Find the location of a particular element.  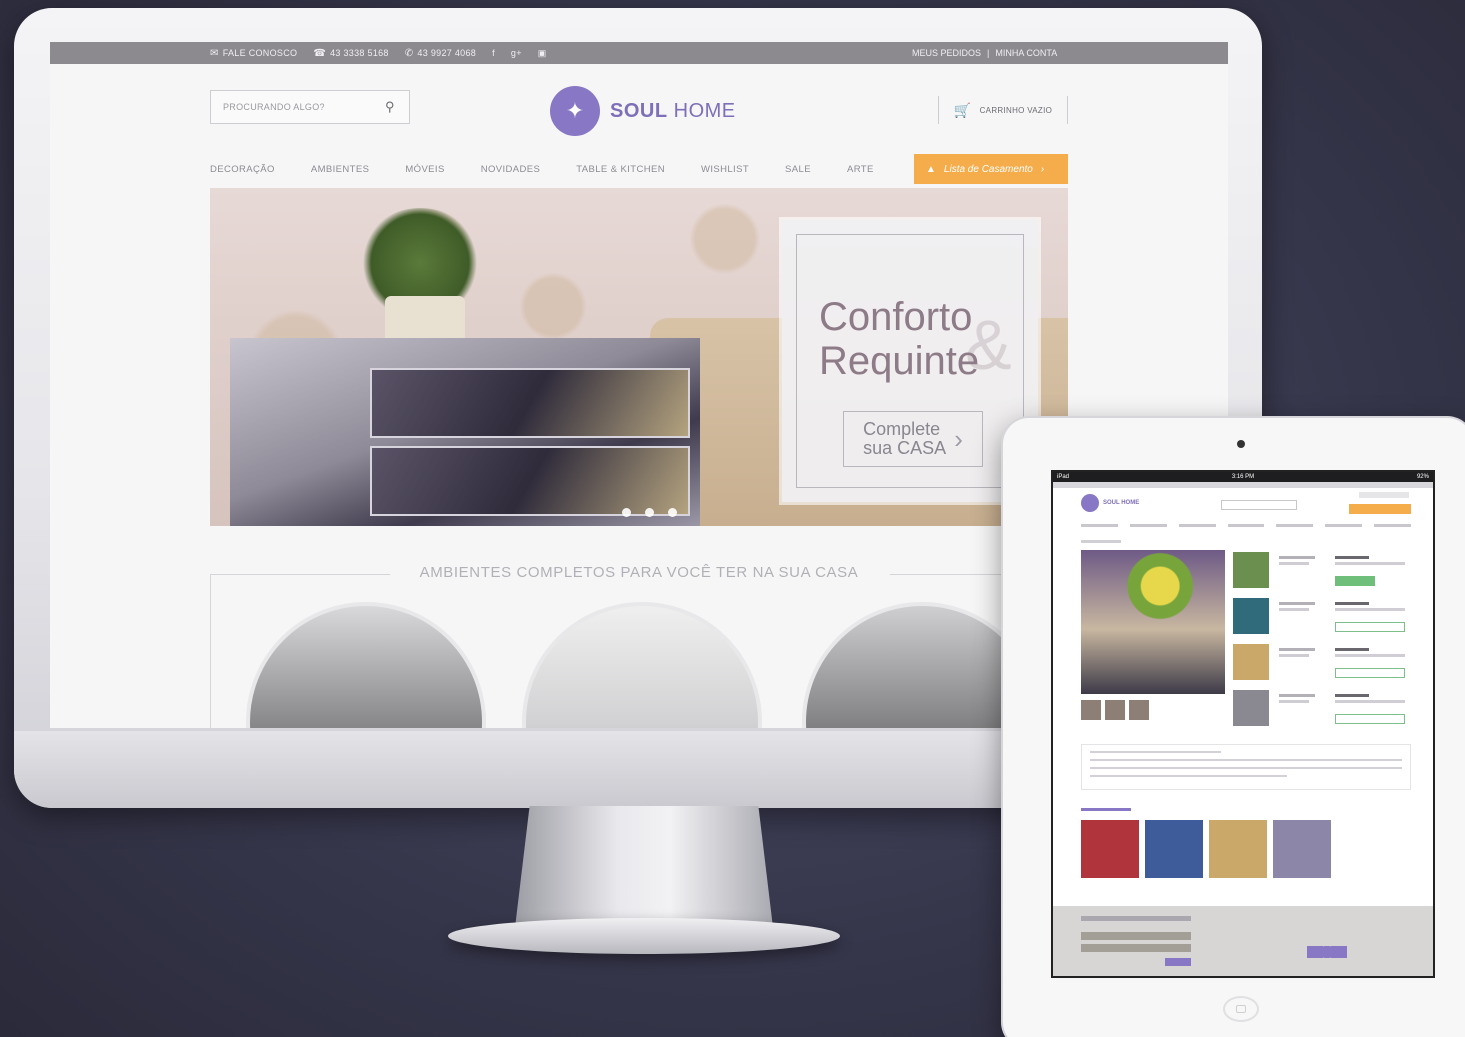

hero-card: & Conforto Requinte Complete sua CASA › is located at coordinates (910, 361).